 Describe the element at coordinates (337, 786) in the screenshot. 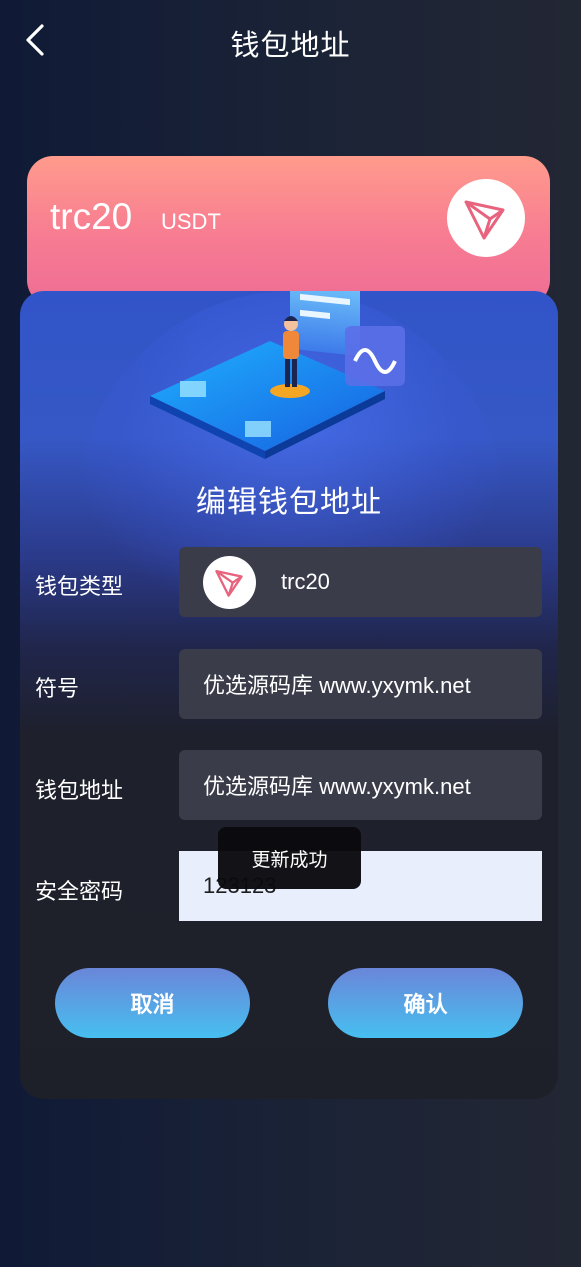

I see `address-value: 优选源码库 www.yxymk.net` at that location.